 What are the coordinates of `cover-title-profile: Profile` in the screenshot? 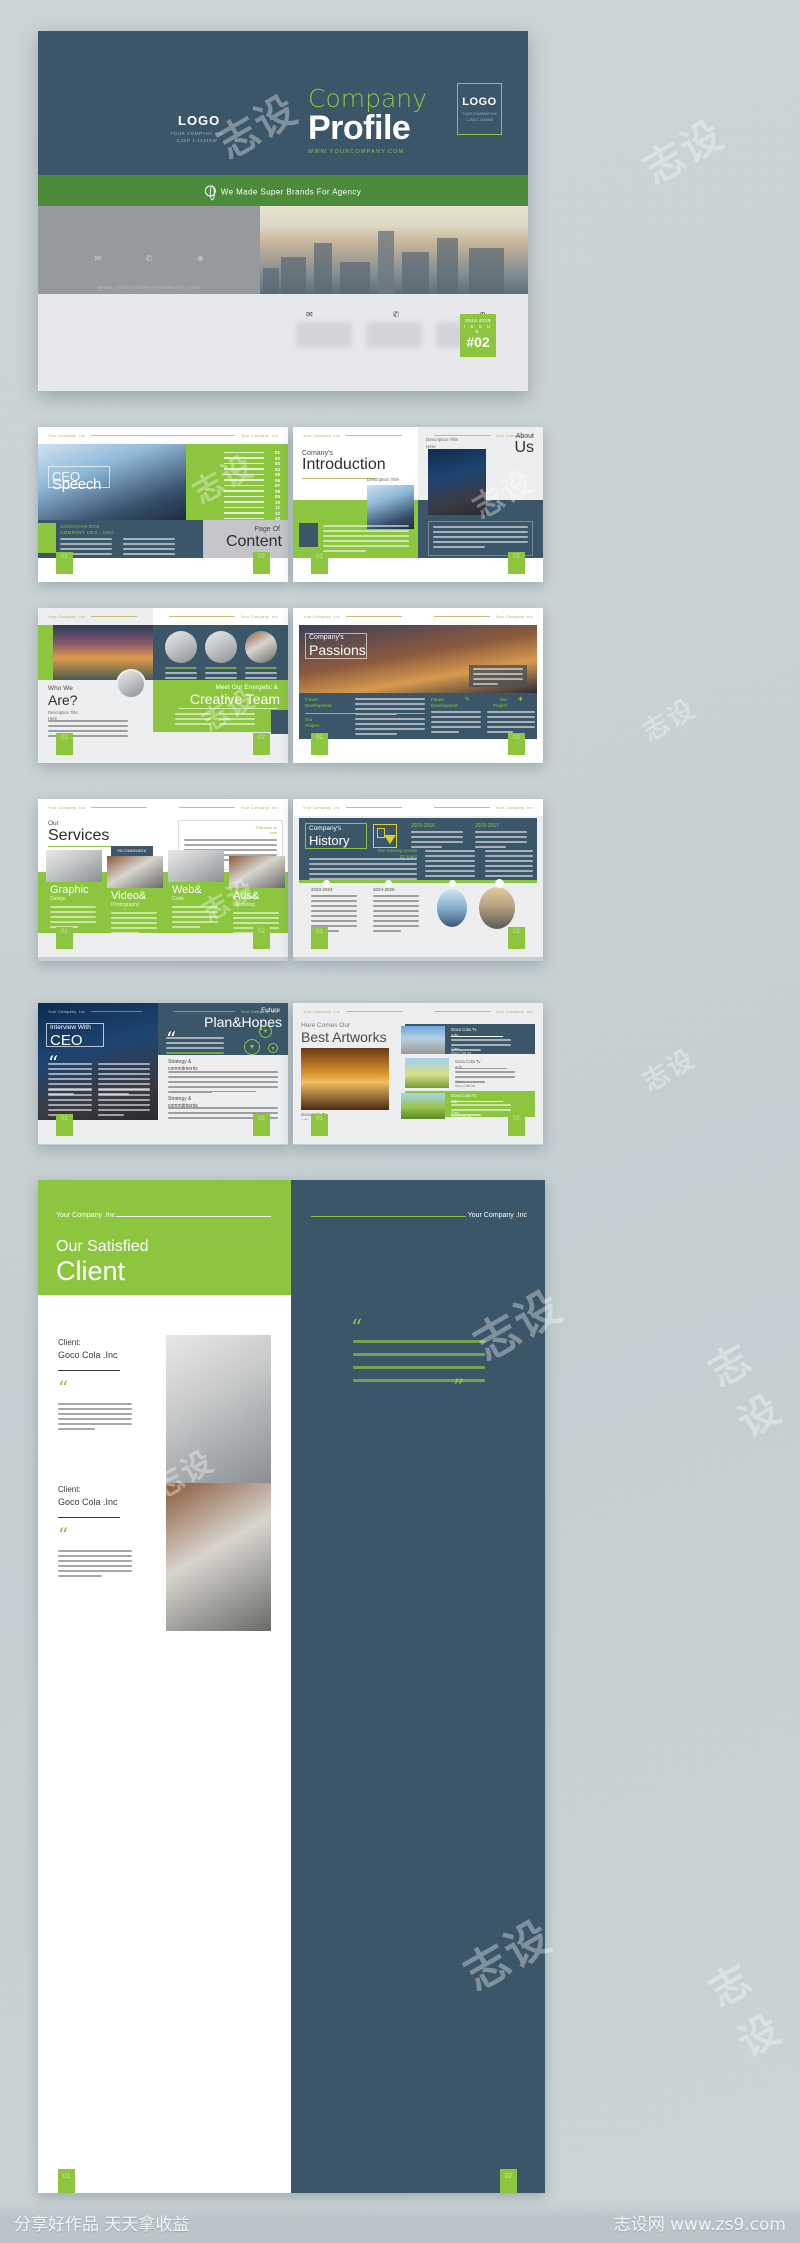 It's located at (359, 128).